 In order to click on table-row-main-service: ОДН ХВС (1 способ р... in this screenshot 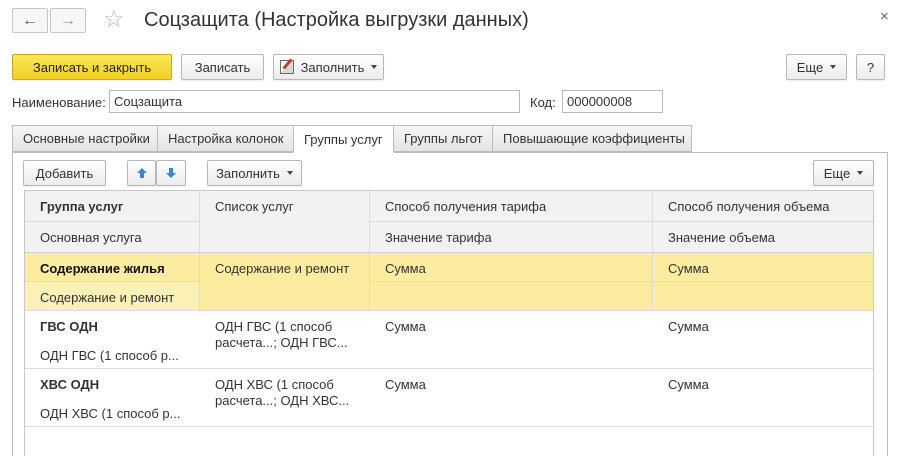, I will do `click(110, 413)`.